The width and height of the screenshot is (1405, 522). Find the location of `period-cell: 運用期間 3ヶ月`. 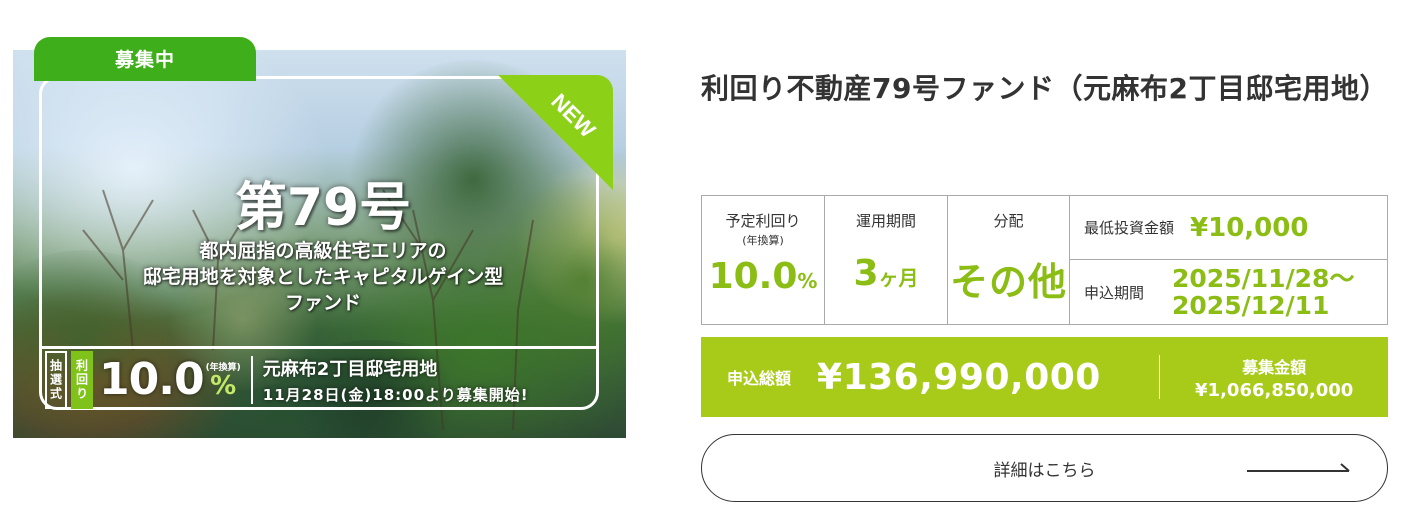

period-cell: 運用期間 3ヶ月 is located at coordinates (886, 260).